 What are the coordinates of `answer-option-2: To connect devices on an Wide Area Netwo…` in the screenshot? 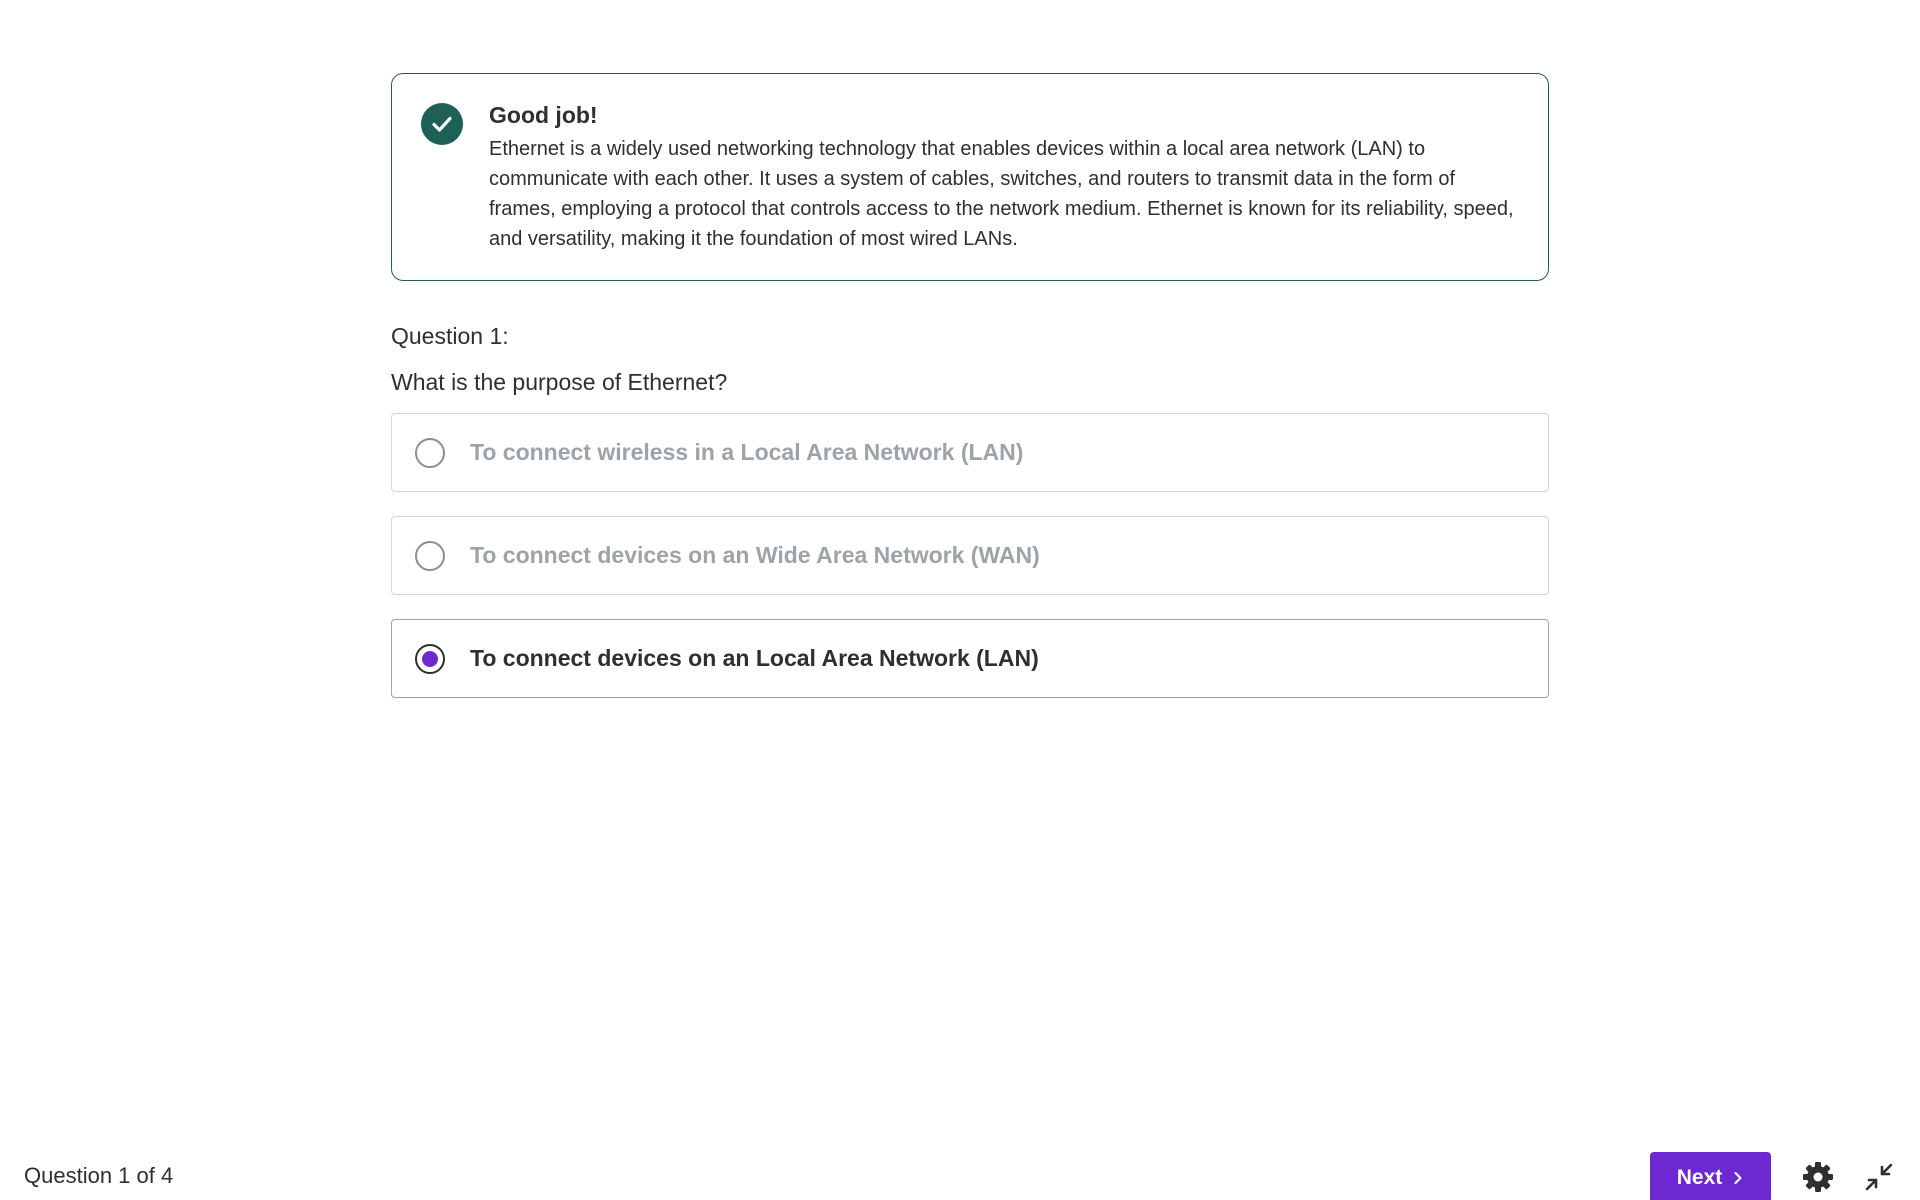 It's located at (970, 555).